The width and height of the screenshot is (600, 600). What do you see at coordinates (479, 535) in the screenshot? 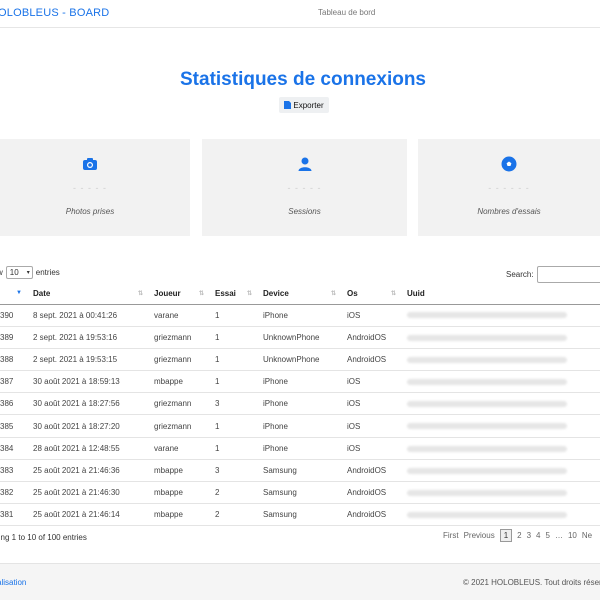
I see `pager-previous: Previous` at bounding box center [479, 535].